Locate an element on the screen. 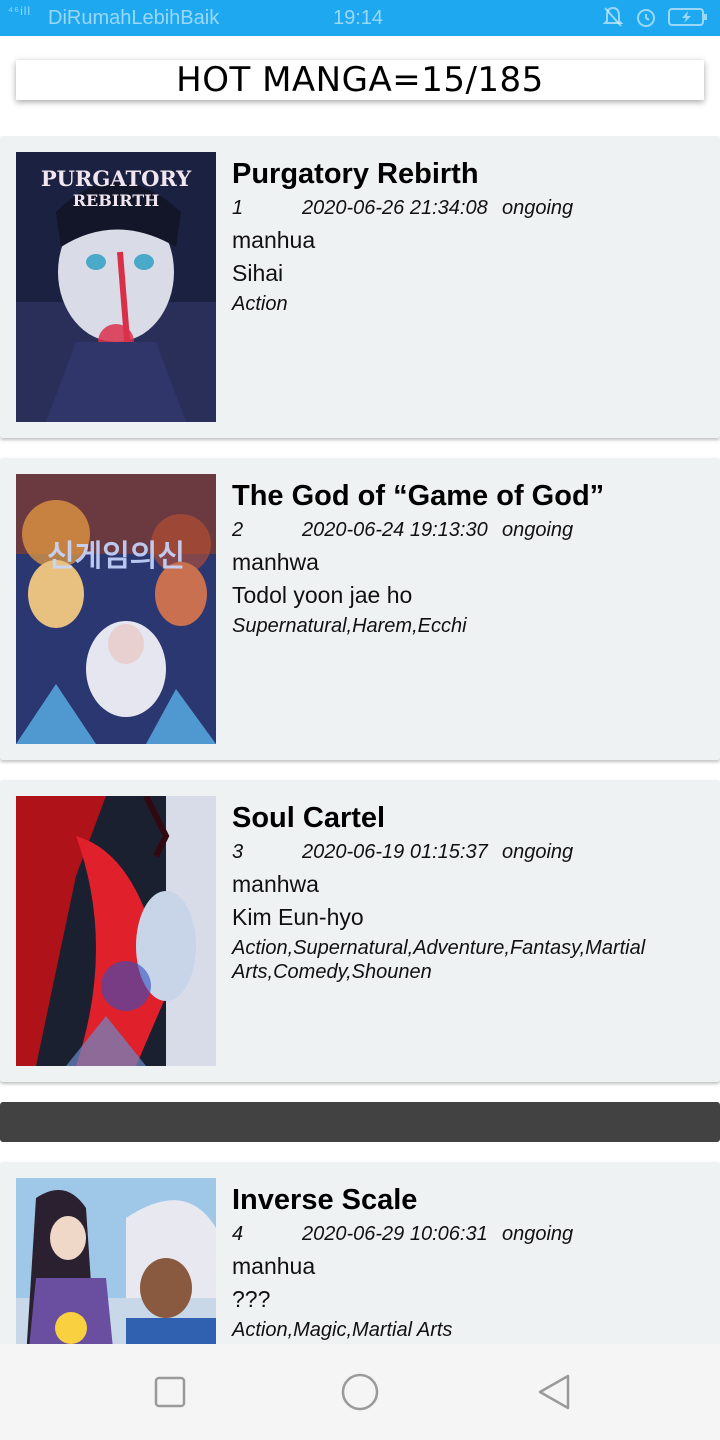 The height and width of the screenshot is (1440, 720). manga-genres: Action is located at coordinates (260, 304).